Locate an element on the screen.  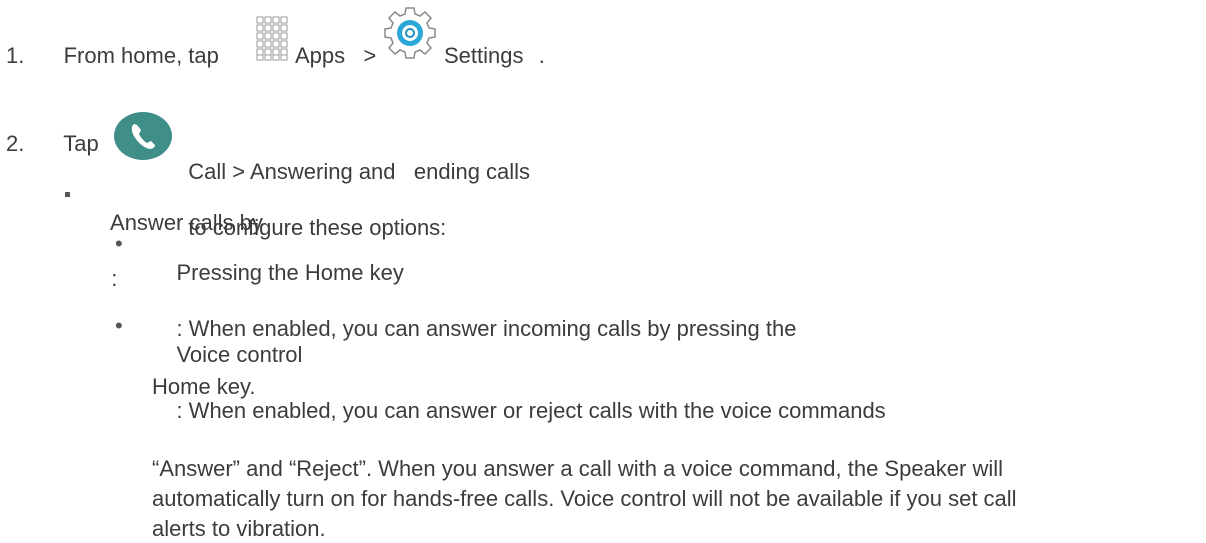
phone-call-icon is located at coordinates (143, 136).